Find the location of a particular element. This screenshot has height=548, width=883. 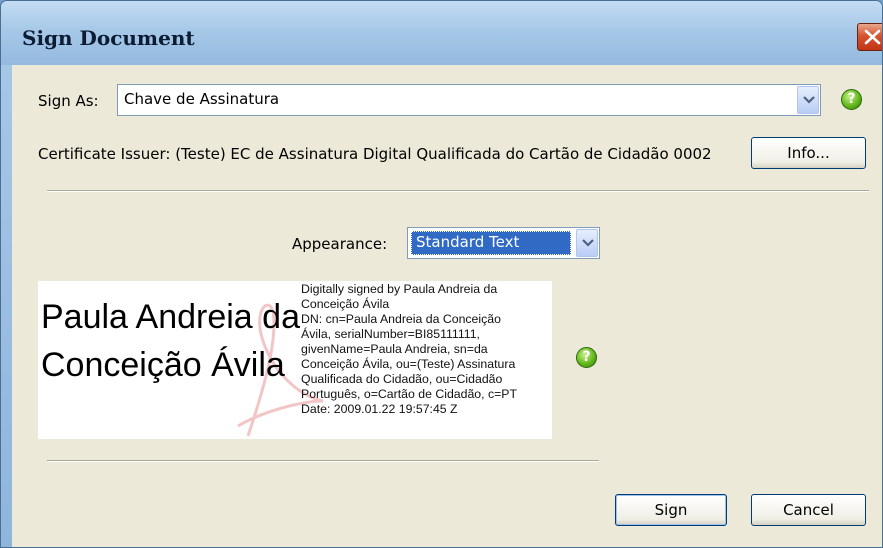

signature-detail-line: Conceição Ávila, ou=(Teste) Assinatura is located at coordinates (408, 364).